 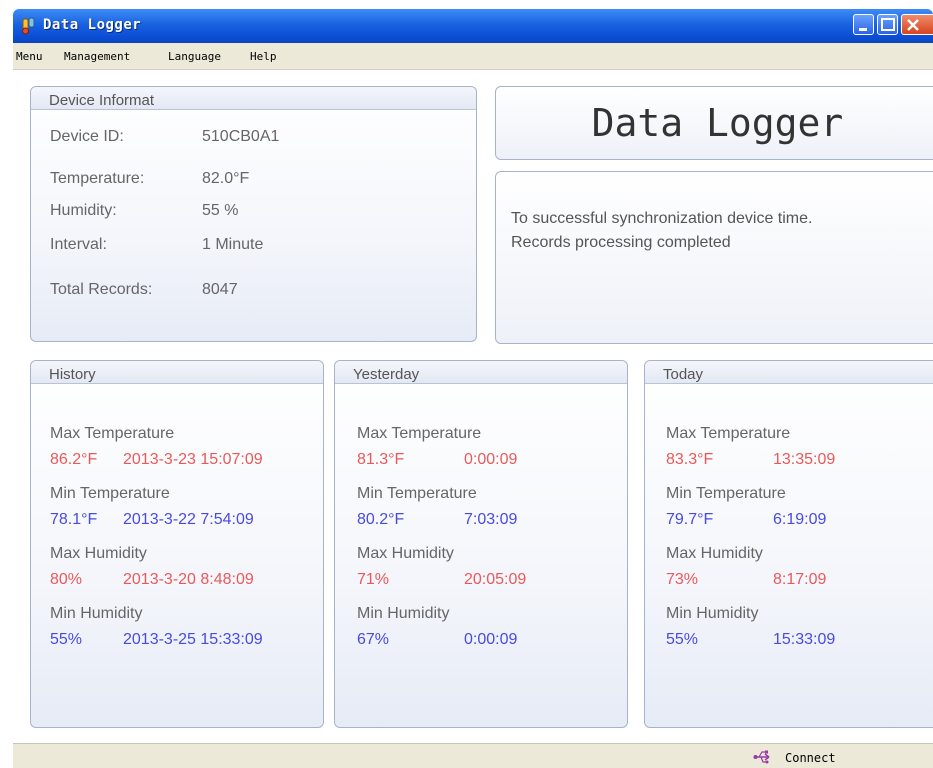 I want to click on humidity-value: 55 %, so click(x=220, y=210).